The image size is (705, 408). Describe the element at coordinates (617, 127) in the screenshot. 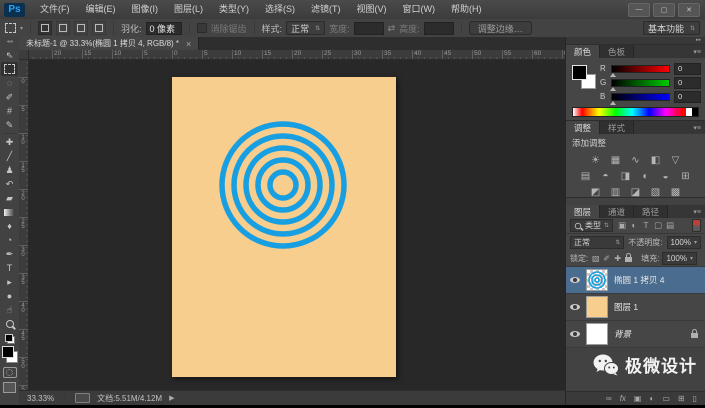

I see `tab-styles: 样式` at that location.